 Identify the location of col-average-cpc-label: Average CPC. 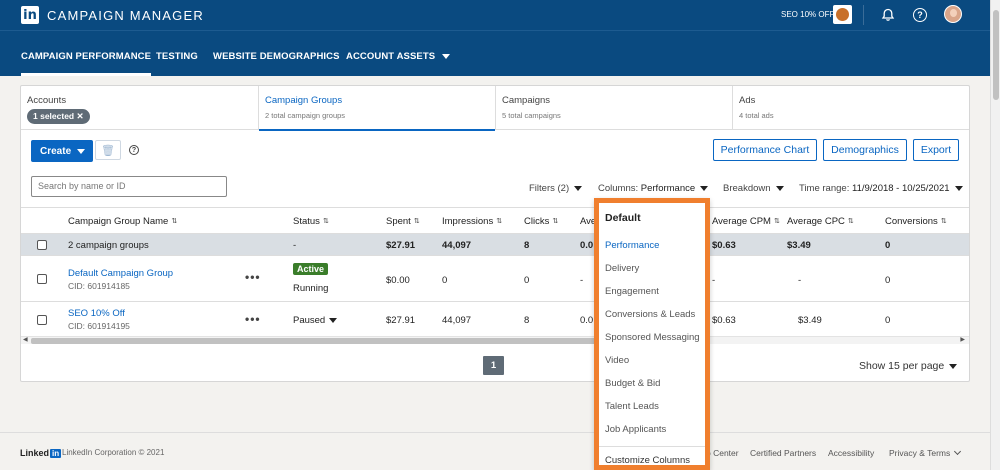
(816, 221).